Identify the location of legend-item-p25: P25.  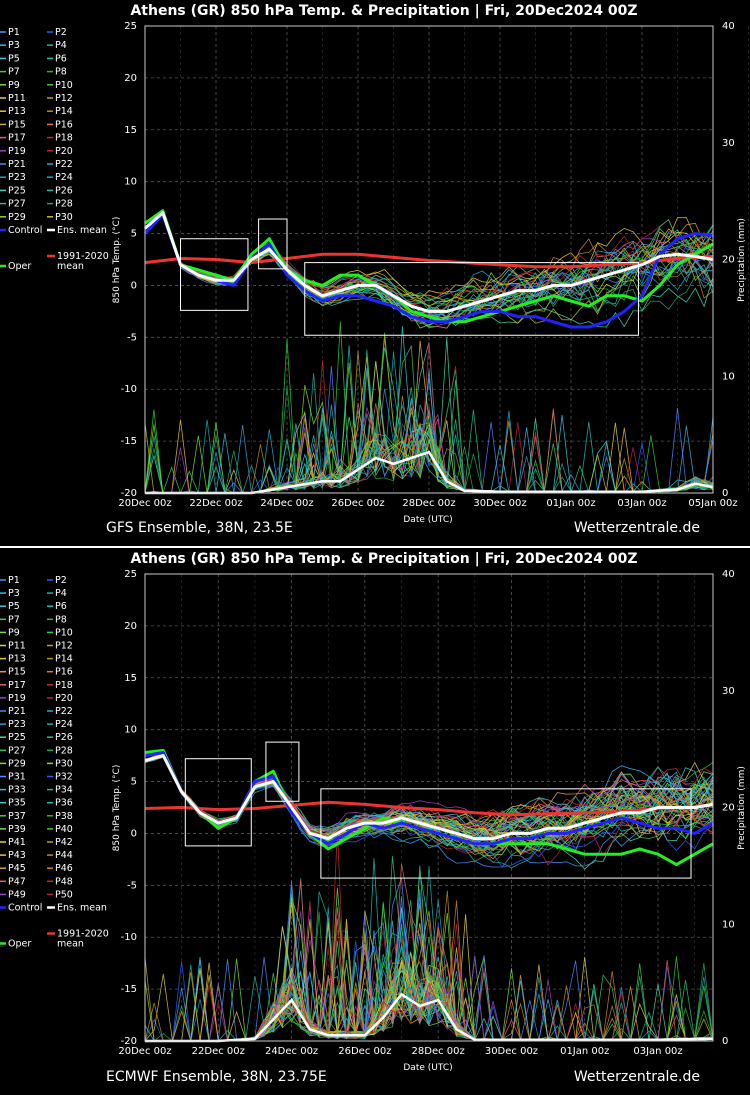
(17, 737).